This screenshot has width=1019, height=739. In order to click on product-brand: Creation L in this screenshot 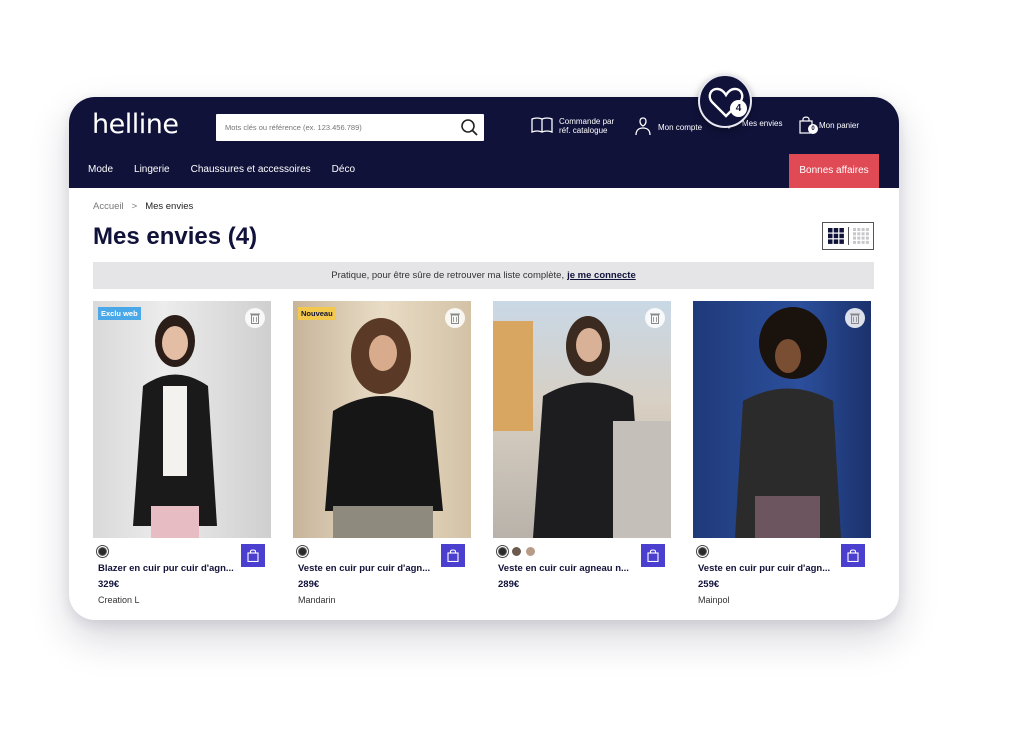, I will do `click(119, 600)`.